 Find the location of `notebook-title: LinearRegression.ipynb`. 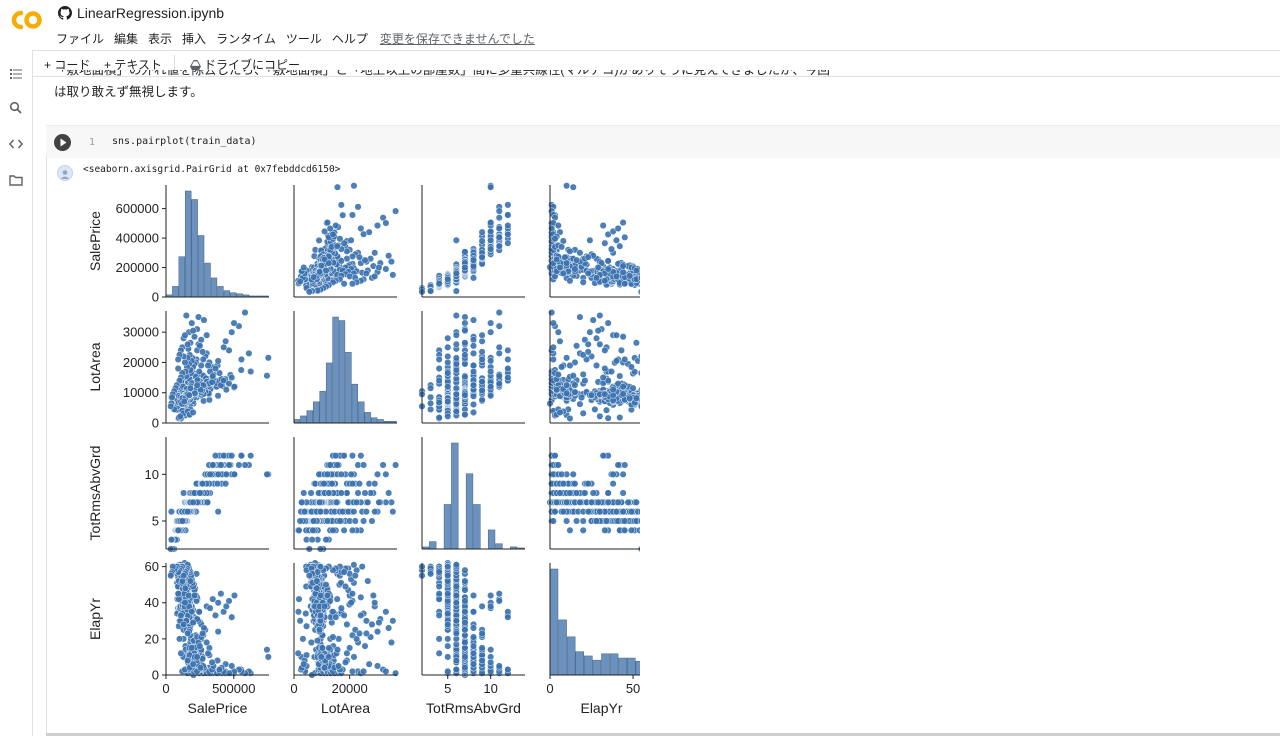

notebook-title: LinearRegression.ipynb is located at coordinates (141, 13).